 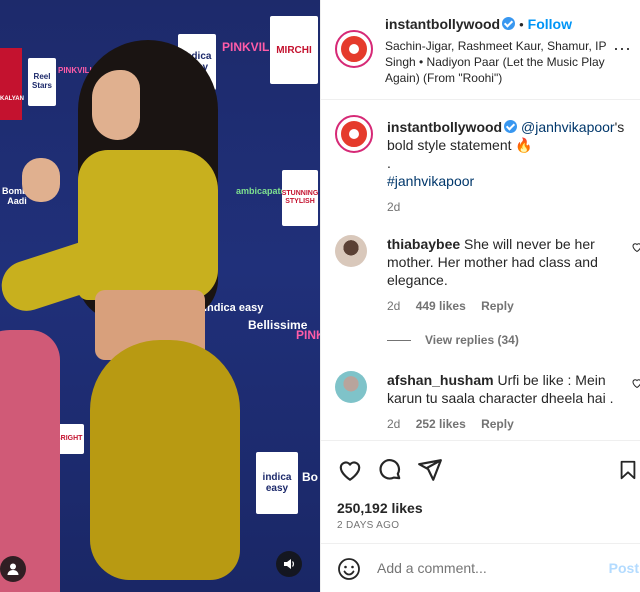 What do you see at coordinates (262, 191) in the screenshot?
I see `backdrop-logo: ambicapatel` at bounding box center [262, 191].